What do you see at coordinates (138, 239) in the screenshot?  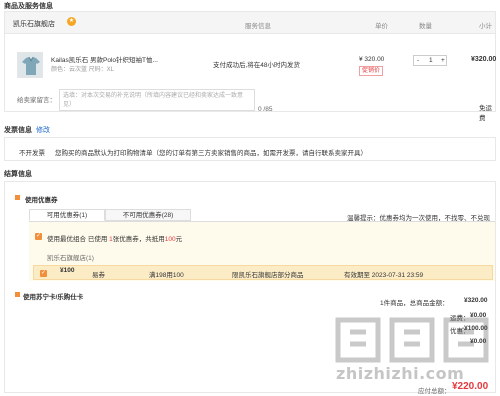 I see `use-best-mid2: 张优惠券，共抵用` at bounding box center [138, 239].